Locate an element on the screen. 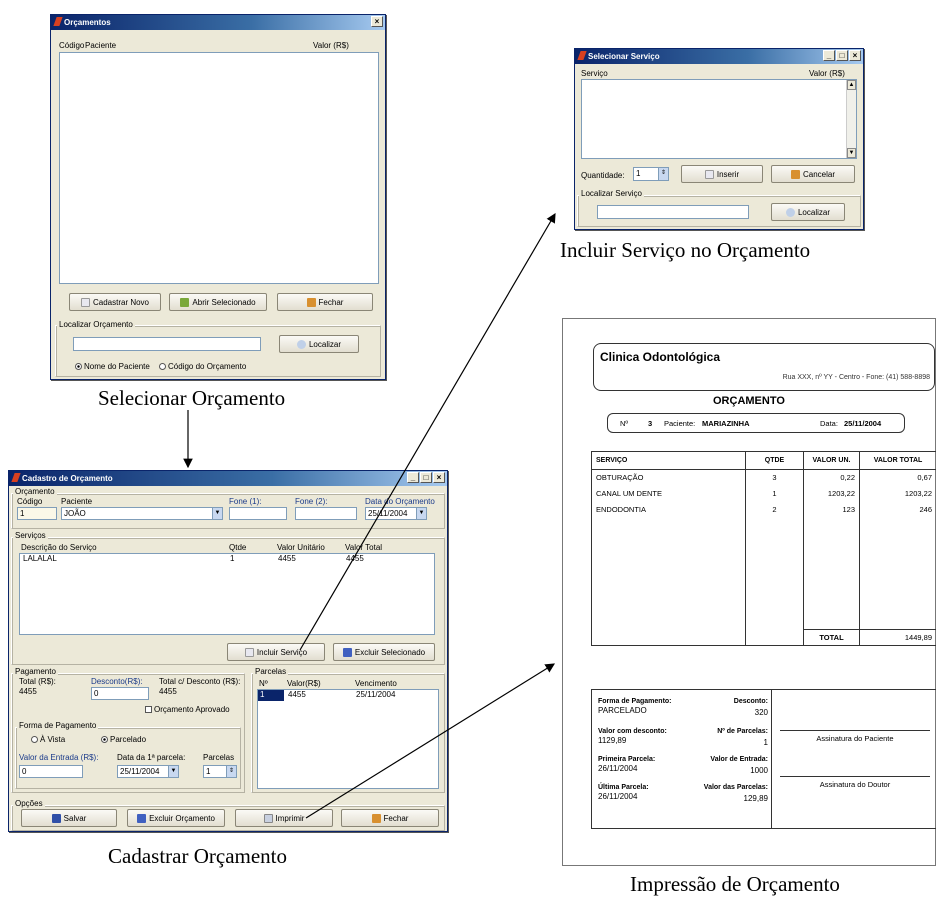 Image resolution: width=936 pixels, height=902 pixels. table-row: CANAL UM DENTE 1 1203,22 1203,22 is located at coordinates (763, 493).